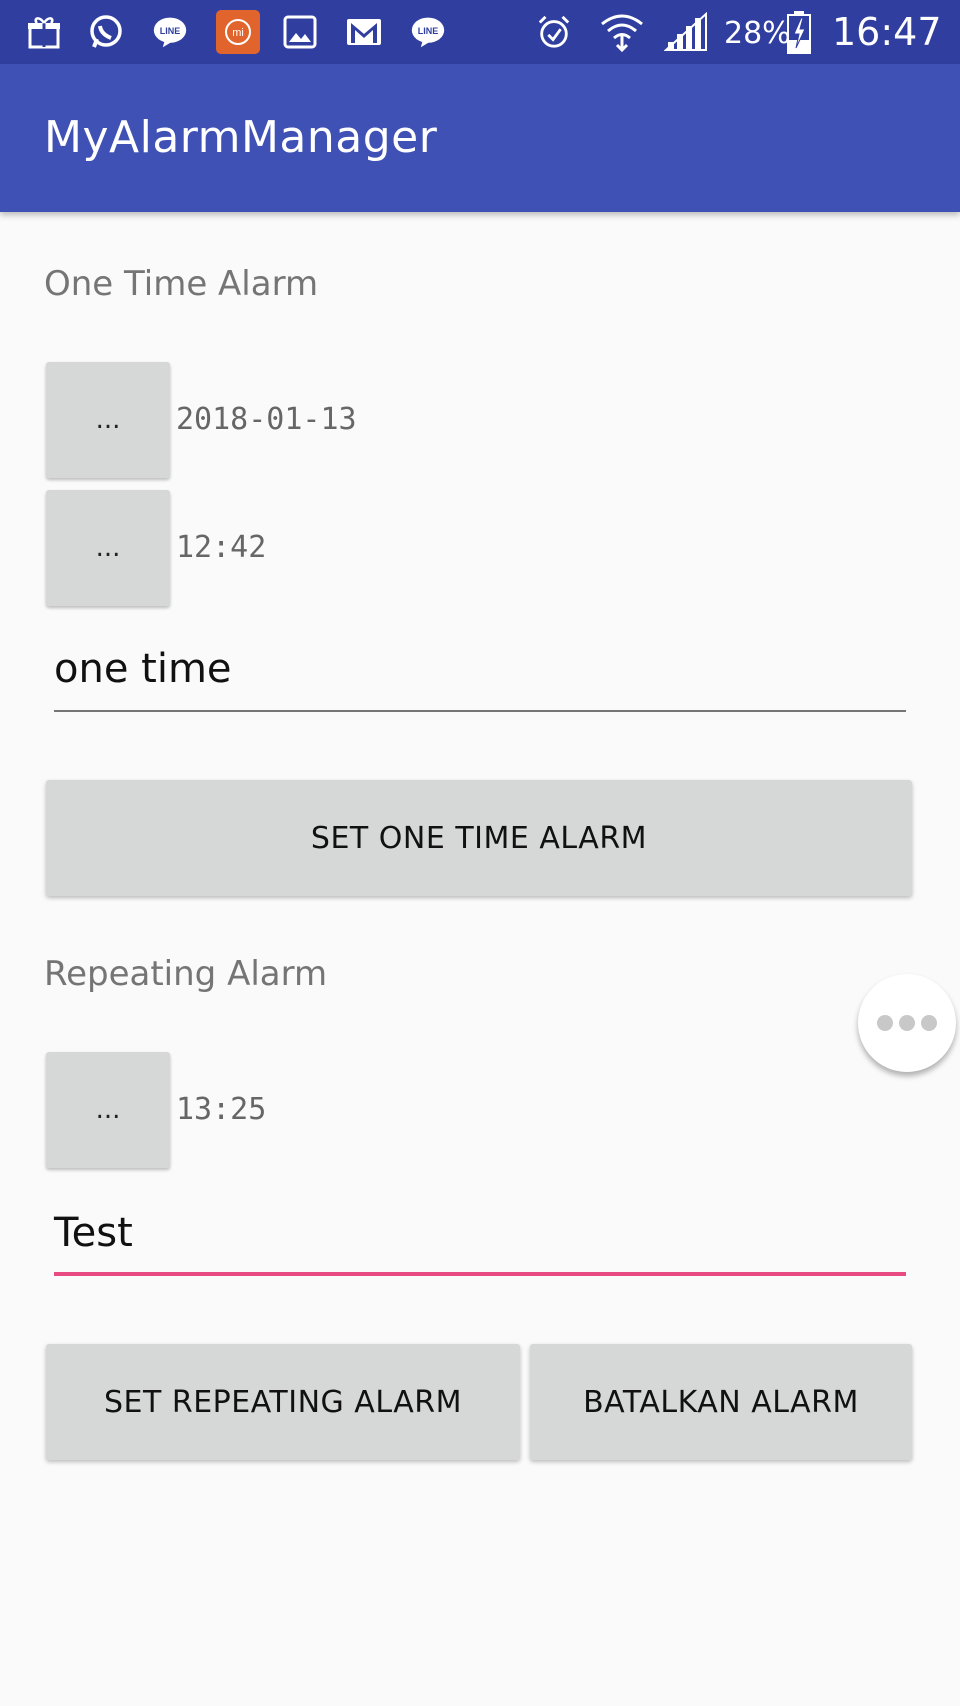 Image resolution: width=960 pixels, height=1706 pixels. What do you see at coordinates (181, 284) in the screenshot?
I see `one-time-section-title: One Time Alarm` at bounding box center [181, 284].